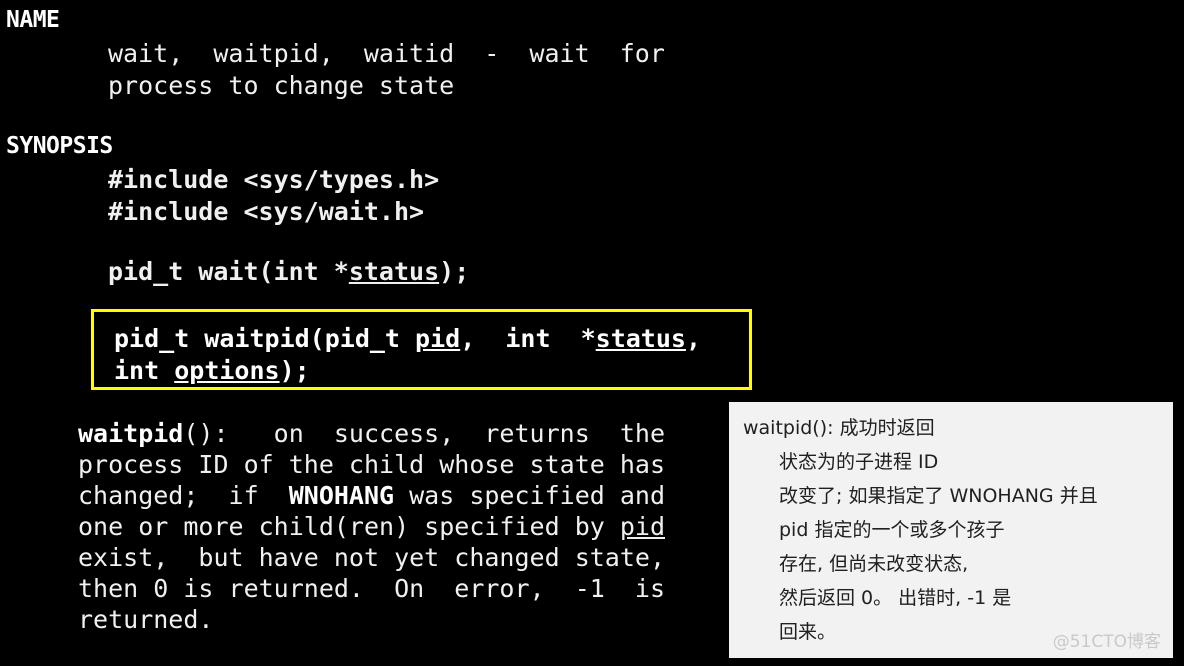 The image size is (1184, 666). I want to click on waitpid-proto-seg-2: , int *, so click(528, 338).